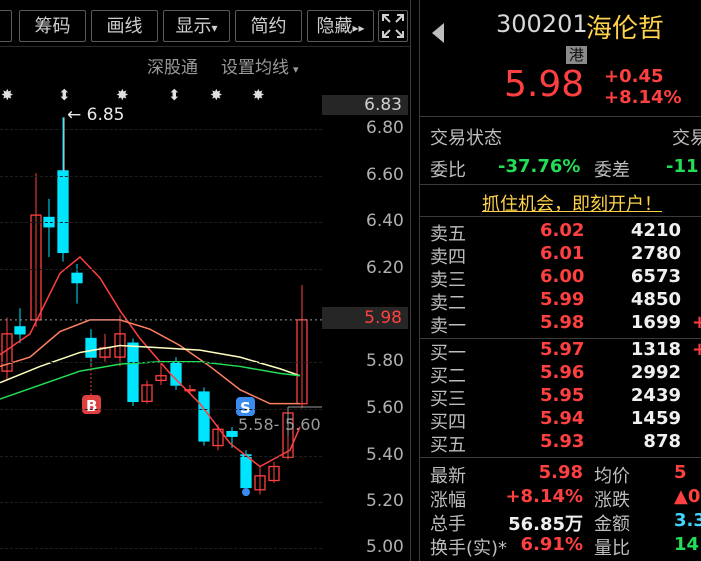 This screenshot has height=561, width=701. I want to click on stat-value-2: 14, so click(687, 544).